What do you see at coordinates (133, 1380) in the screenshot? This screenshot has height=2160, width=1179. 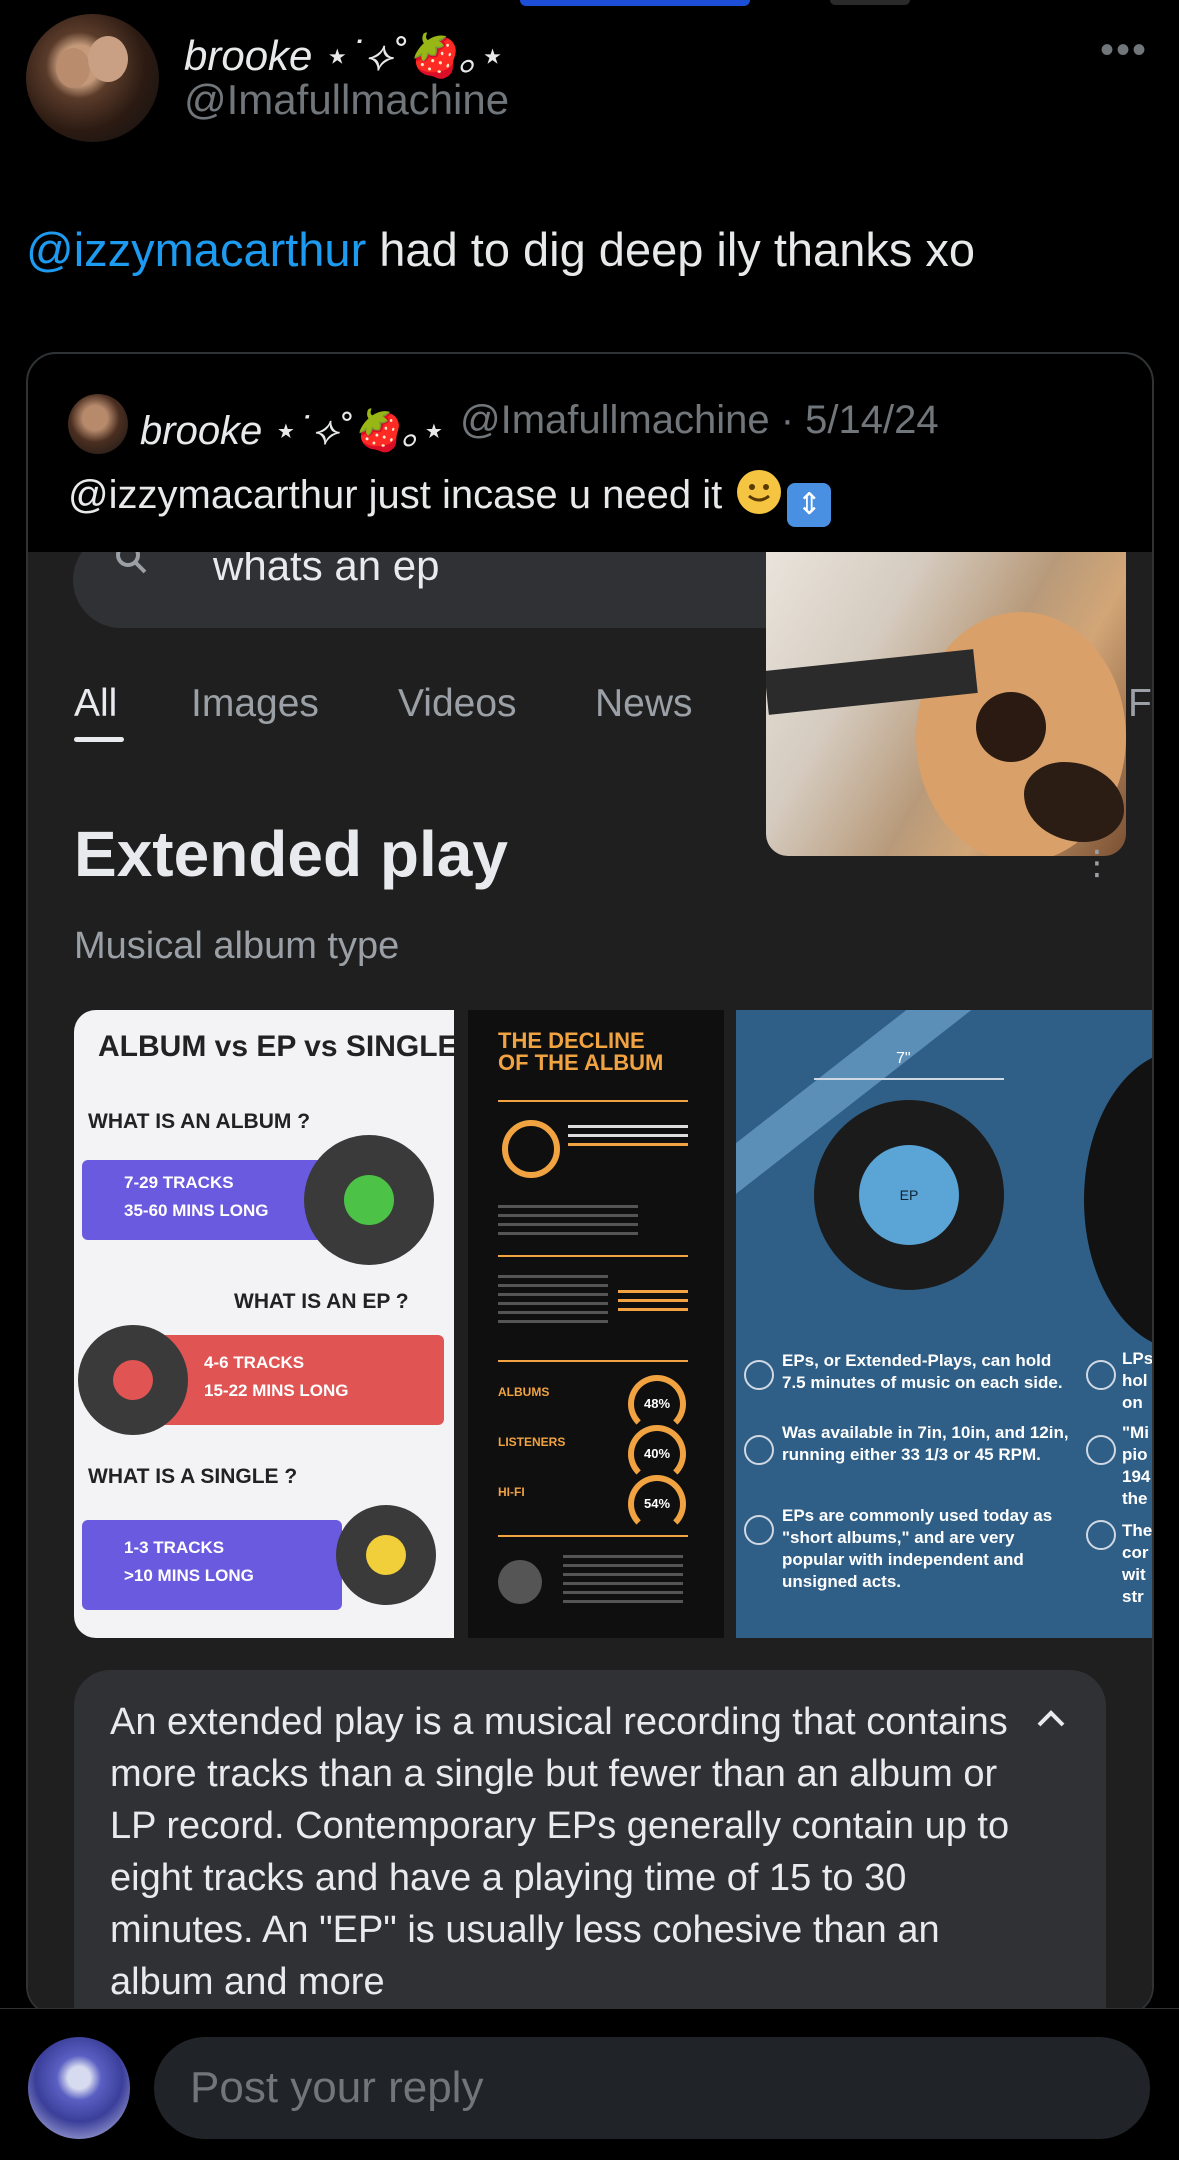 I see `ep-vinyl-icon` at bounding box center [133, 1380].